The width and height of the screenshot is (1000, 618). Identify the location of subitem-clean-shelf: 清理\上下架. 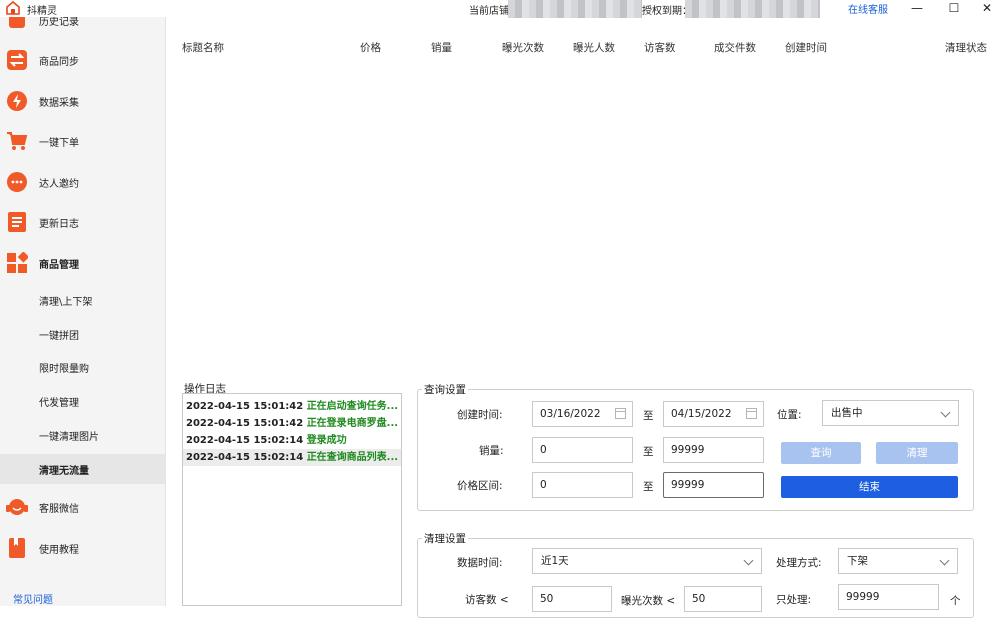
(82, 300).